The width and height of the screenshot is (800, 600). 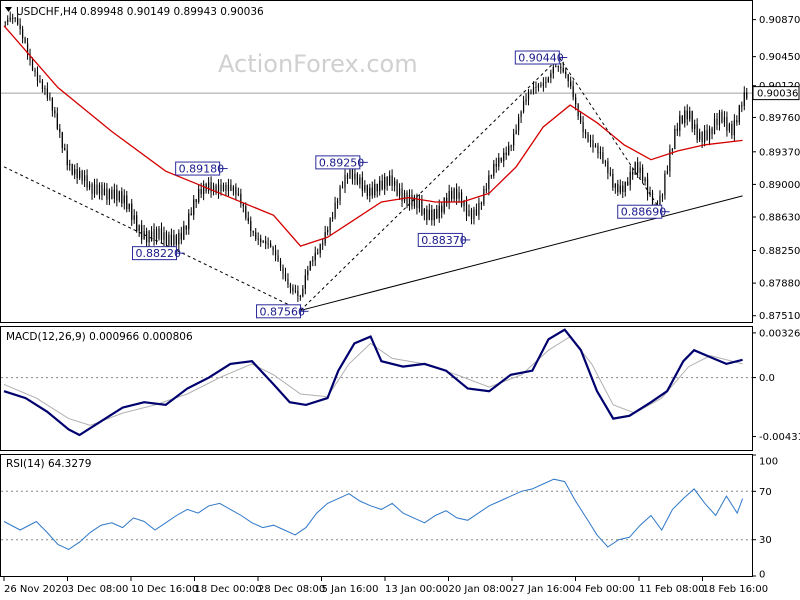 What do you see at coordinates (350, 589) in the screenshot?
I see `time-axis-label: 5 Jan 16:00` at bounding box center [350, 589].